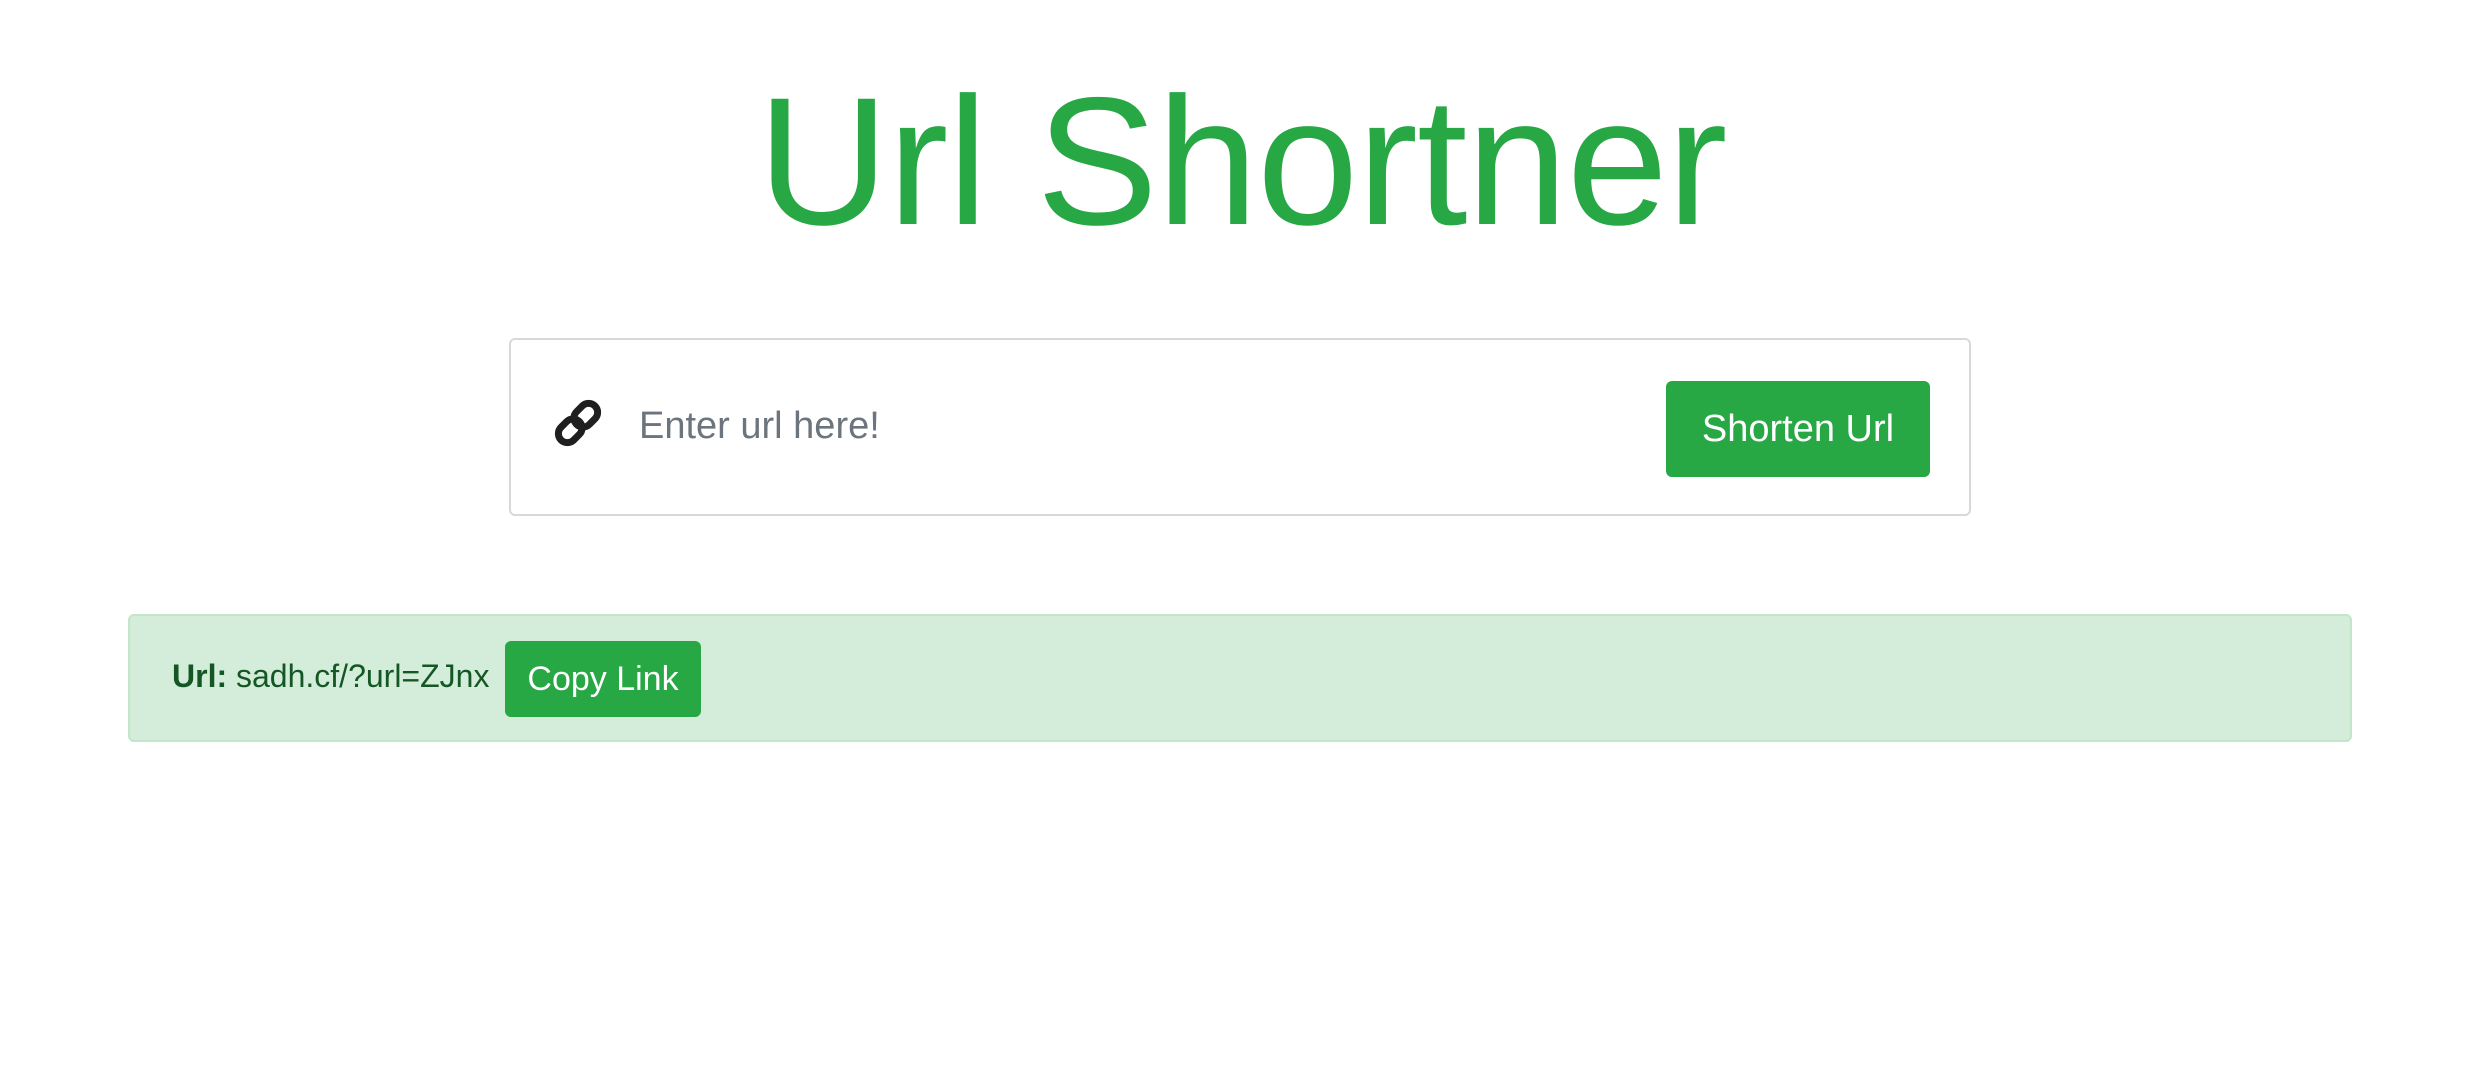  What do you see at coordinates (1240, 678) in the screenshot?
I see `result-alert: Url: sadh.cf/?url=ZJnx Copy Link` at bounding box center [1240, 678].